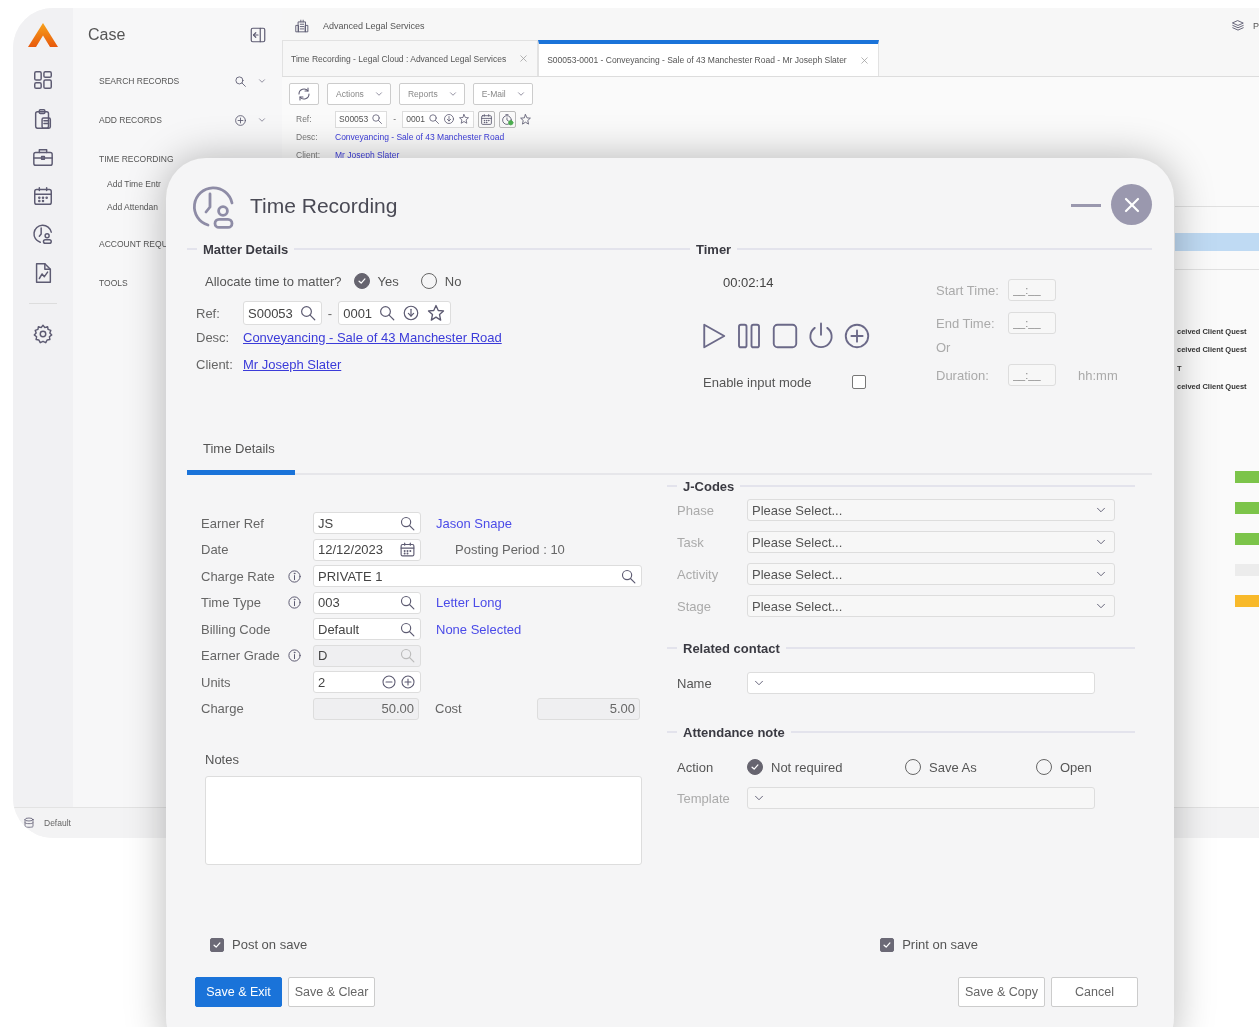 This screenshot has width=1259, height=1027. Describe the element at coordinates (474, 523) in the screenshot. I see `link-text: Jason Snape` at that location.